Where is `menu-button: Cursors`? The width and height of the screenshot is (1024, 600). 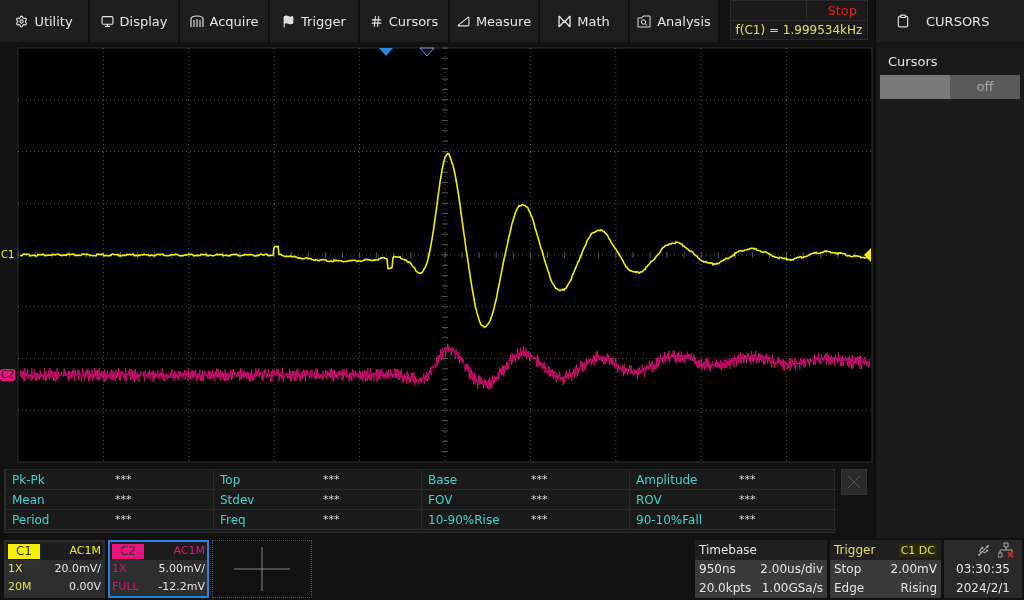 menu-button: Cursors is located at coordinates (404, 21).